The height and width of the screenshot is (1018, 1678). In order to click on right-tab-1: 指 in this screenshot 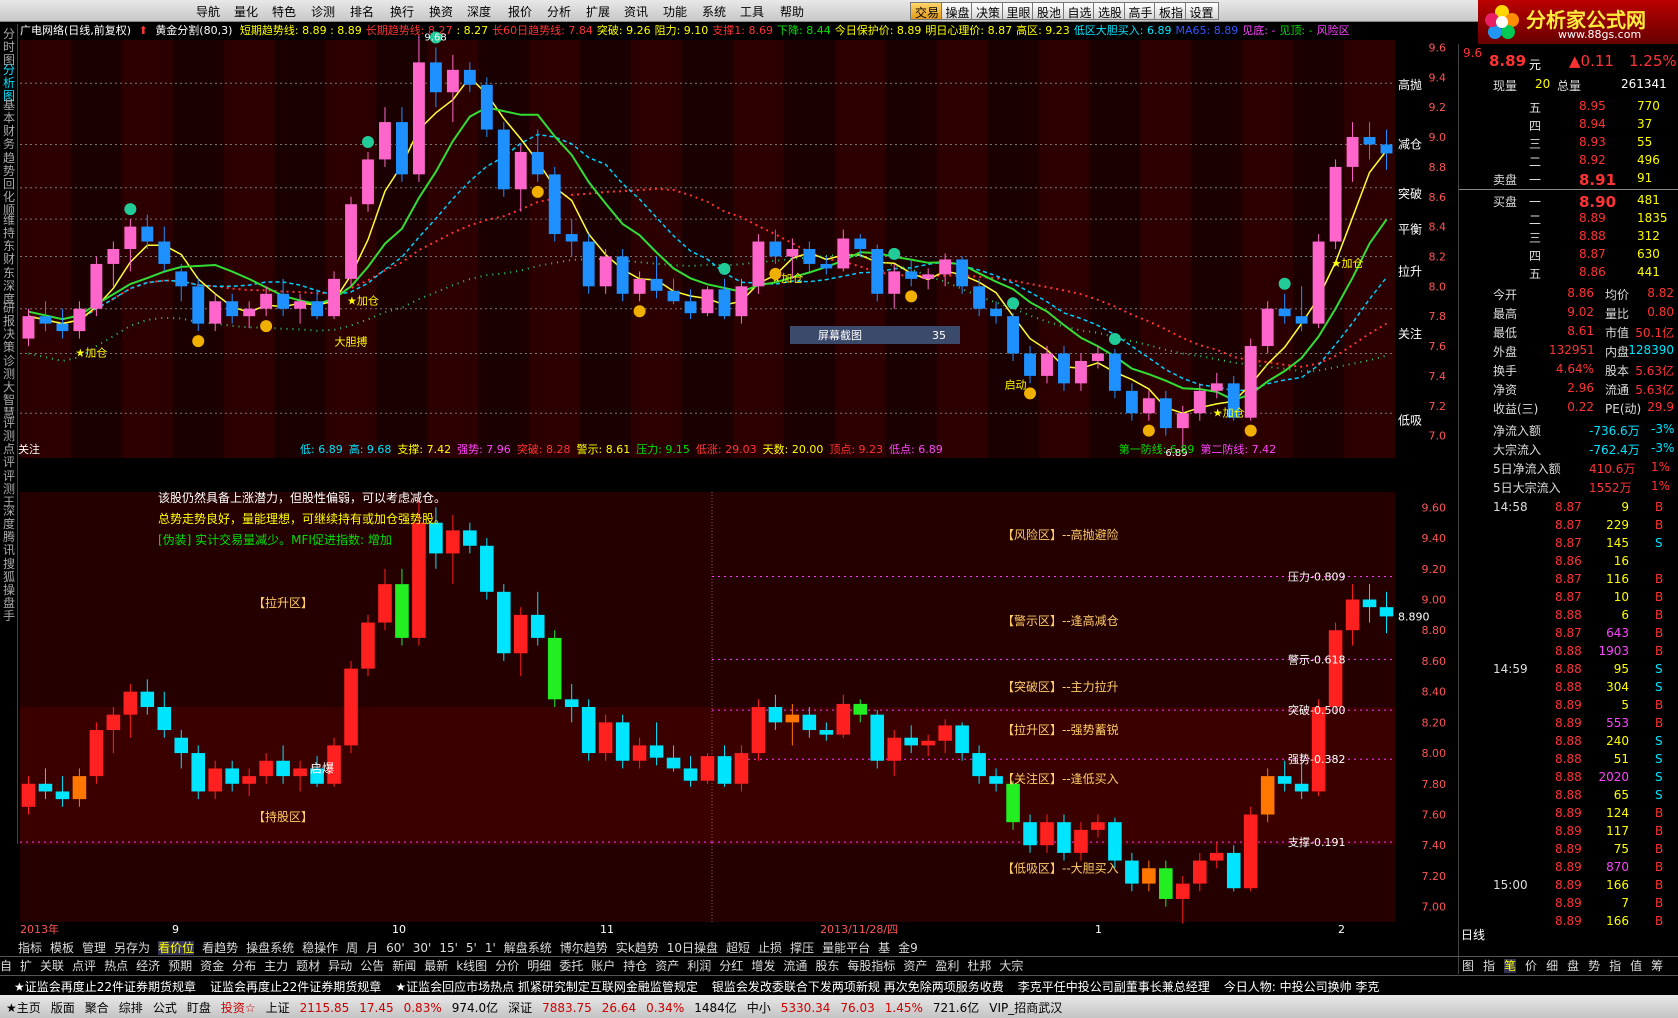, I will do `click(1489, 966)`.